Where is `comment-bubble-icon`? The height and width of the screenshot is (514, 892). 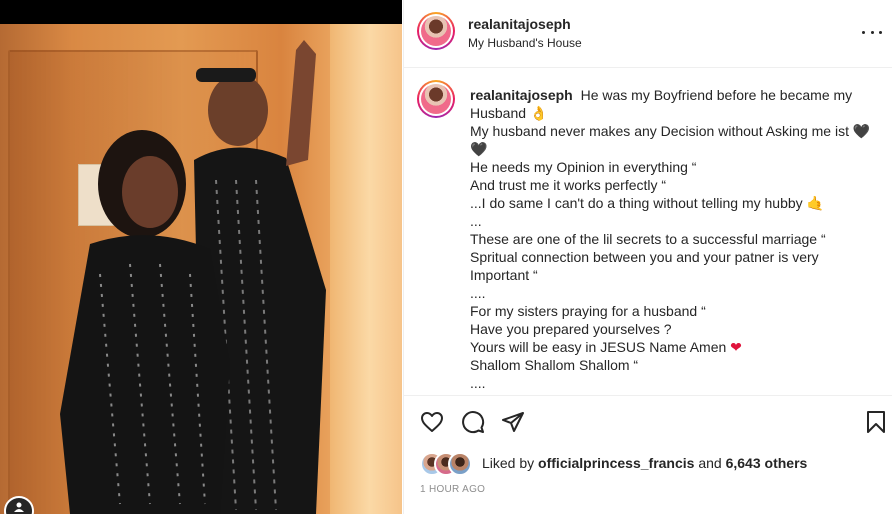
comment-bubble-icon is located at coordinates (473, 424).